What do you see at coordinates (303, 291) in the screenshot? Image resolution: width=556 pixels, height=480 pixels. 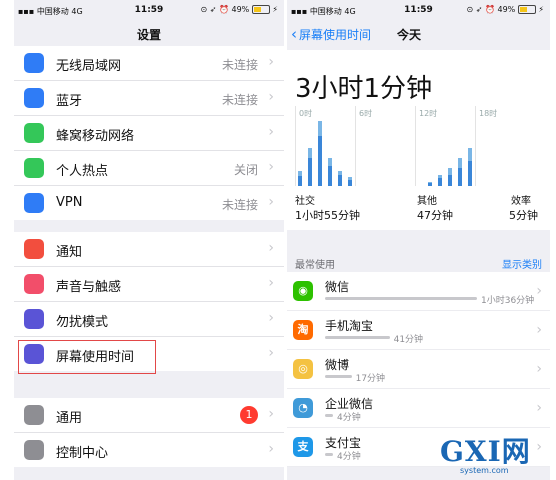 I see `wechat-icon: ◉` at bounding box center [303, 291].